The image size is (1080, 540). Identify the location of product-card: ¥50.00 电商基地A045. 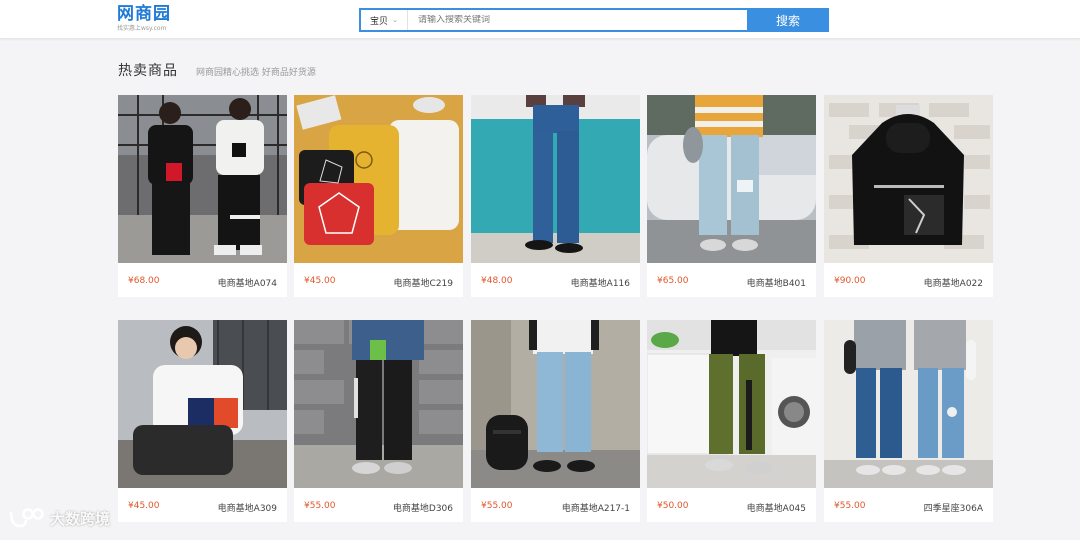
(731, 421).